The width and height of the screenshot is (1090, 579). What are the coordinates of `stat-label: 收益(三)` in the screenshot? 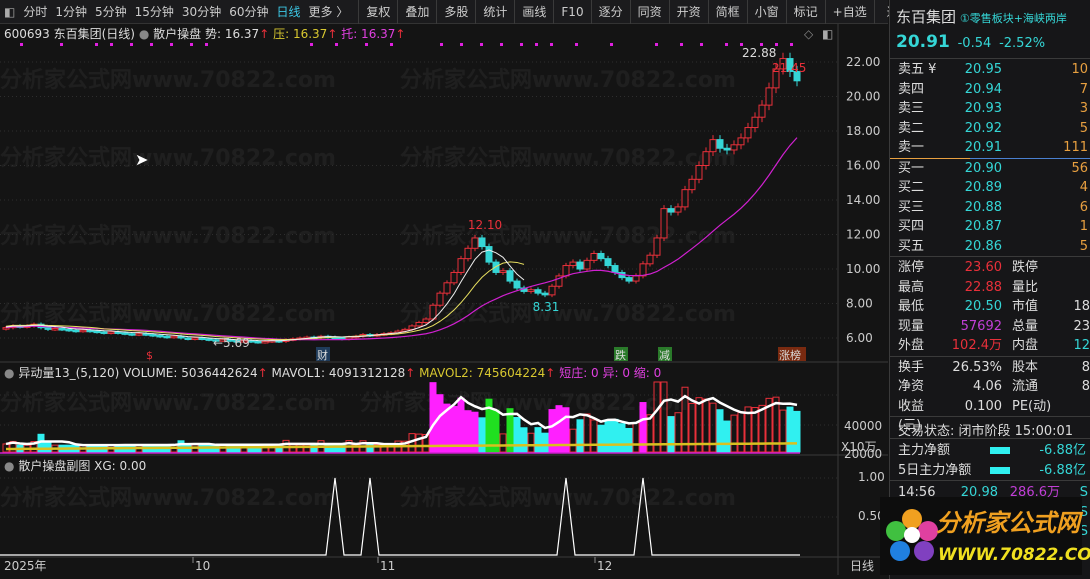 It's located at (911, 416).